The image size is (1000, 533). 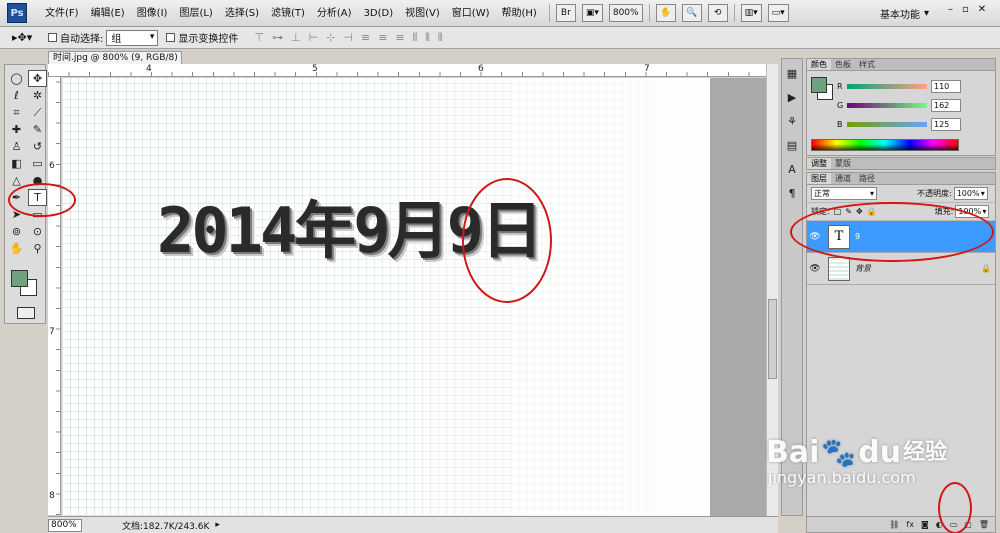 I want to click on gradient-tool-icon: ▭, so click(x=37, y=163).